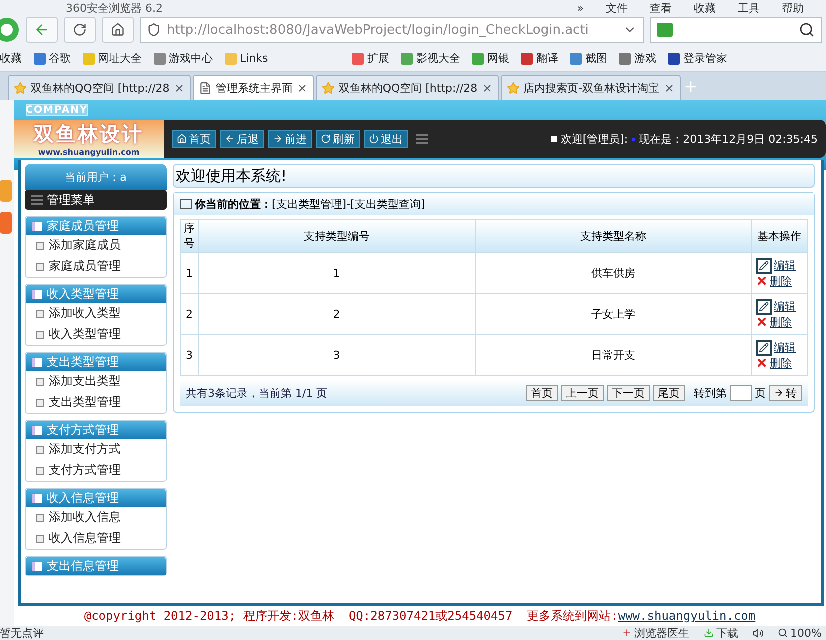 This screenshot has height=640, width=826. I want to click on menu-link: 添加家庭成员, so click(96, 245).